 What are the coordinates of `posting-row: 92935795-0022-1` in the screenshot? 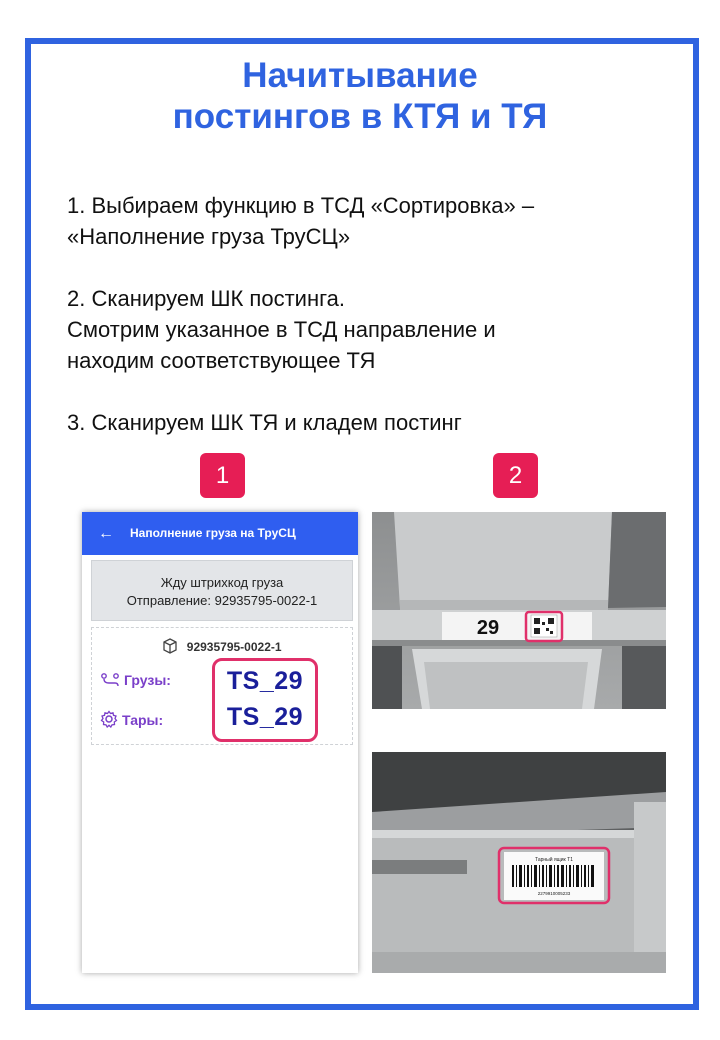 It's located at (222, 646).